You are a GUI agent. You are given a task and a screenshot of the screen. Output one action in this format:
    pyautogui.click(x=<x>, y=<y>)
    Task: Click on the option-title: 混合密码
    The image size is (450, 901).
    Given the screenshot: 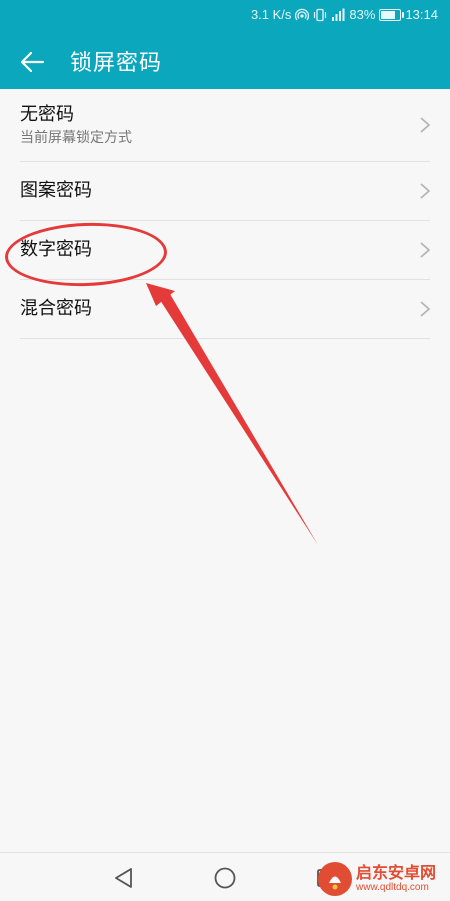 What is the action you would take?
    pyautogui.click(x=56, y=308)
    